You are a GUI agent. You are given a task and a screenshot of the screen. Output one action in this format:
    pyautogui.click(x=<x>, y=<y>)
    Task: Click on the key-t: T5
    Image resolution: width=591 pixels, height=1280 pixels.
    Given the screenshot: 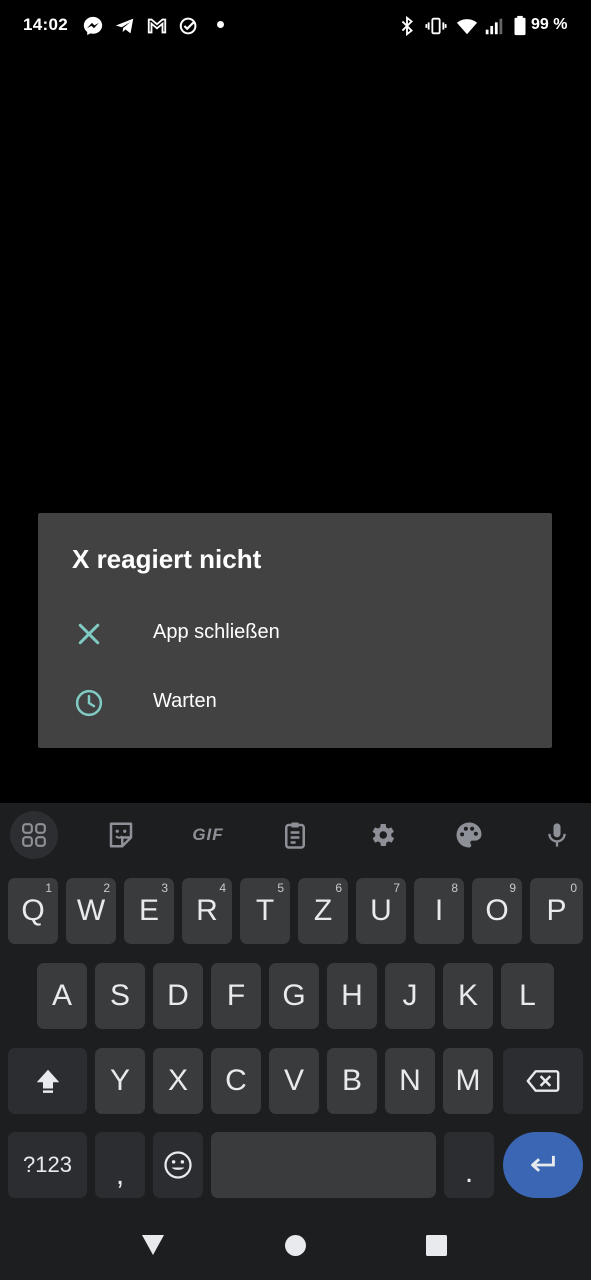 What is the action you would take?
    pyautogui.click(x=265, y=911)
    